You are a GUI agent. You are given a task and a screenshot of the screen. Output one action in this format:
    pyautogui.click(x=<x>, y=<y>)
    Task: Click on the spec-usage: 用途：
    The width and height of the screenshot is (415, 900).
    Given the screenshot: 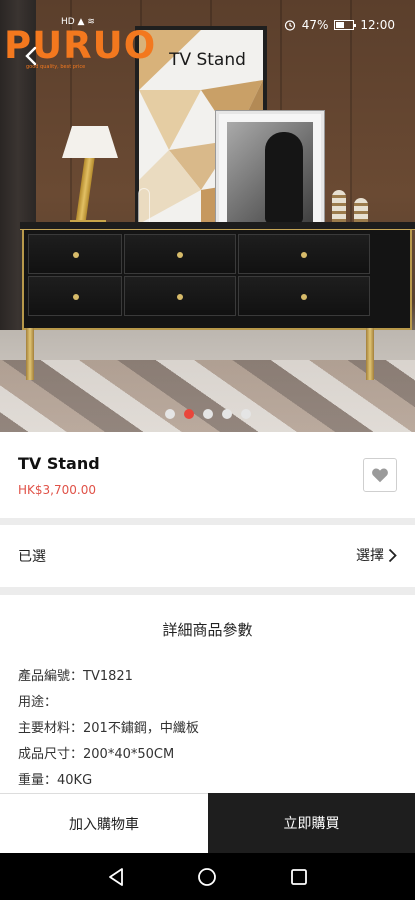 What is the action you would take?
    pyautogui.click(x=38, y=702)
    